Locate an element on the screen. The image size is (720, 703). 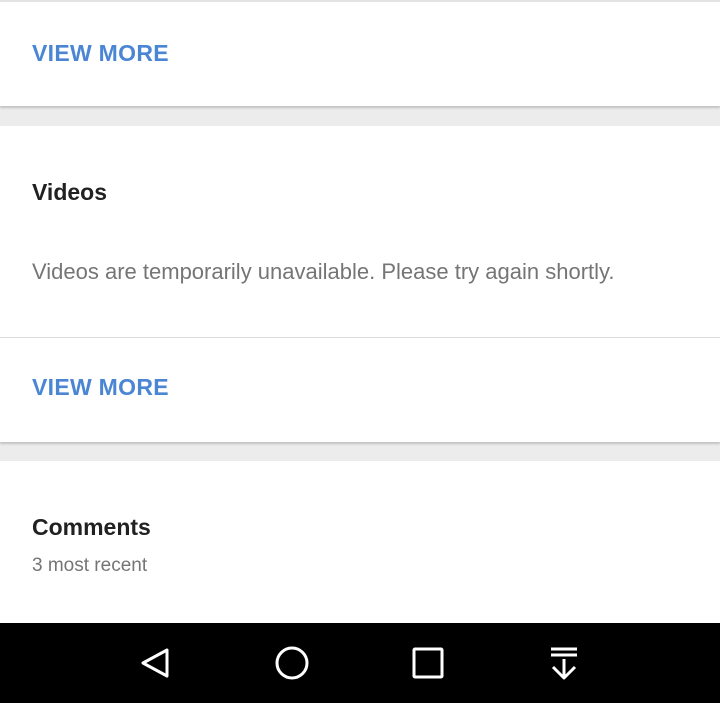
home-circle-icon is located at coordinates (292, 663).